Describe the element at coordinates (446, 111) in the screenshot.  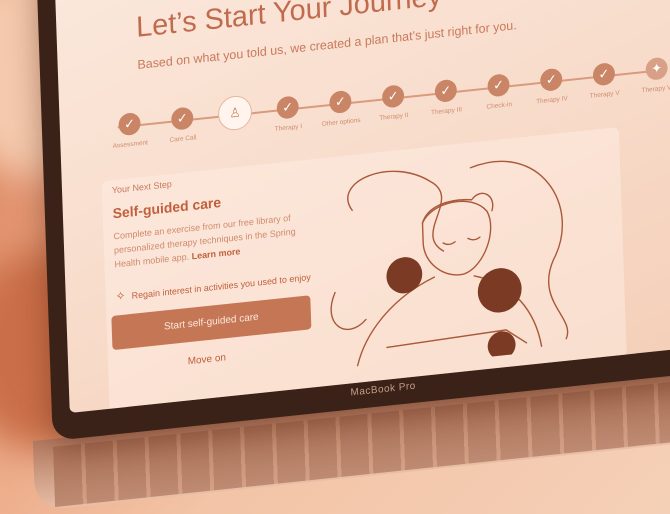
I see `step-label: Therapy III` at that location.